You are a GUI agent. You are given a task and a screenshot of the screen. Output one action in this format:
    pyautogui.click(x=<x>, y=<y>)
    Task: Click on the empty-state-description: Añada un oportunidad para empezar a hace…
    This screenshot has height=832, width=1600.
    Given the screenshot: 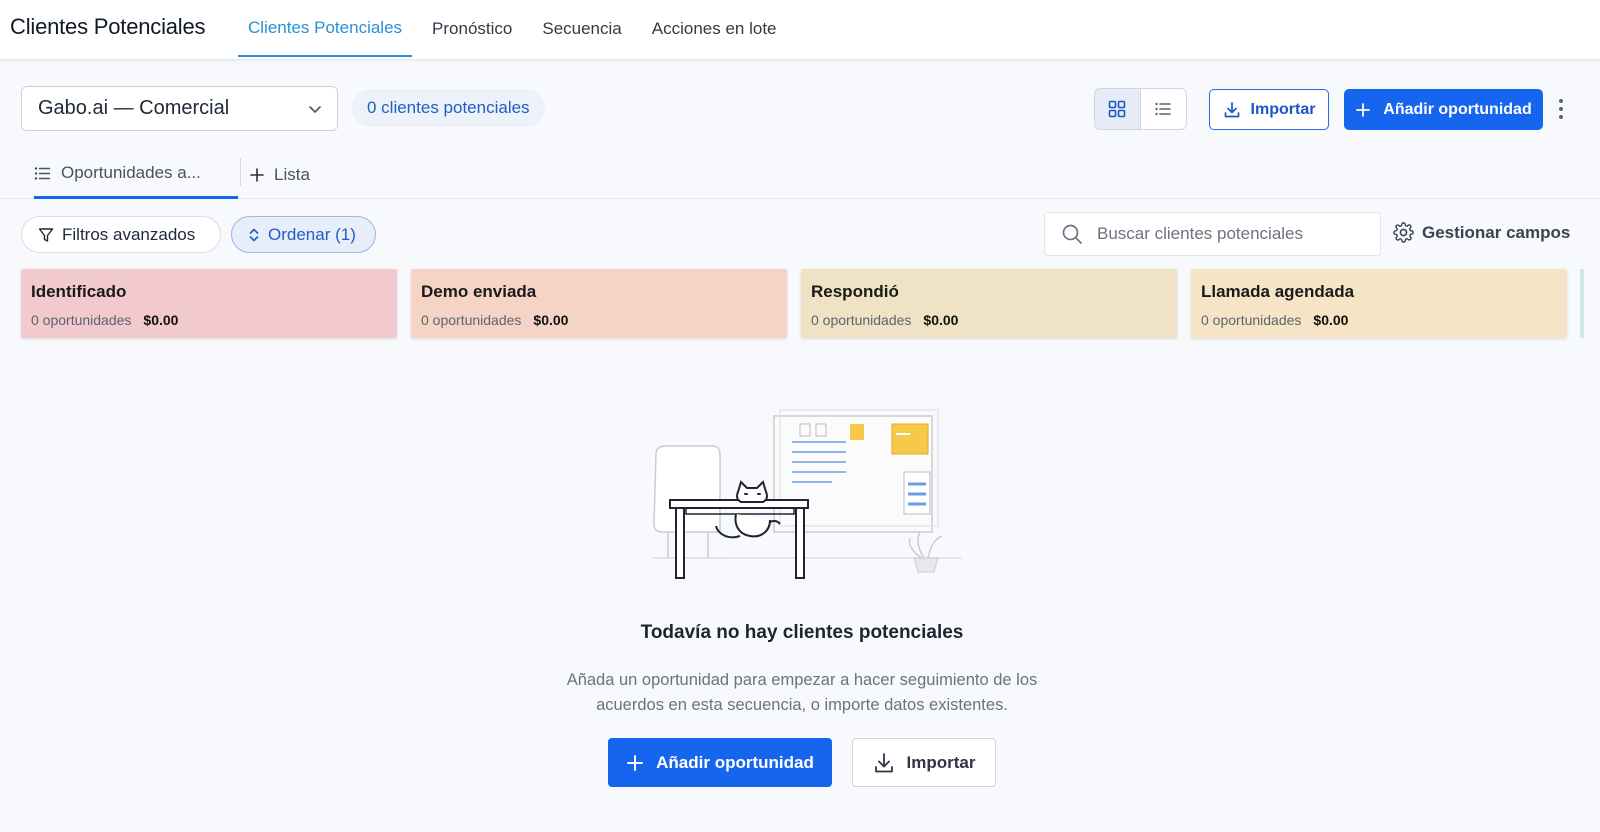 What is the action you would take?
    pyautogui.click(x=802, y=692)
    